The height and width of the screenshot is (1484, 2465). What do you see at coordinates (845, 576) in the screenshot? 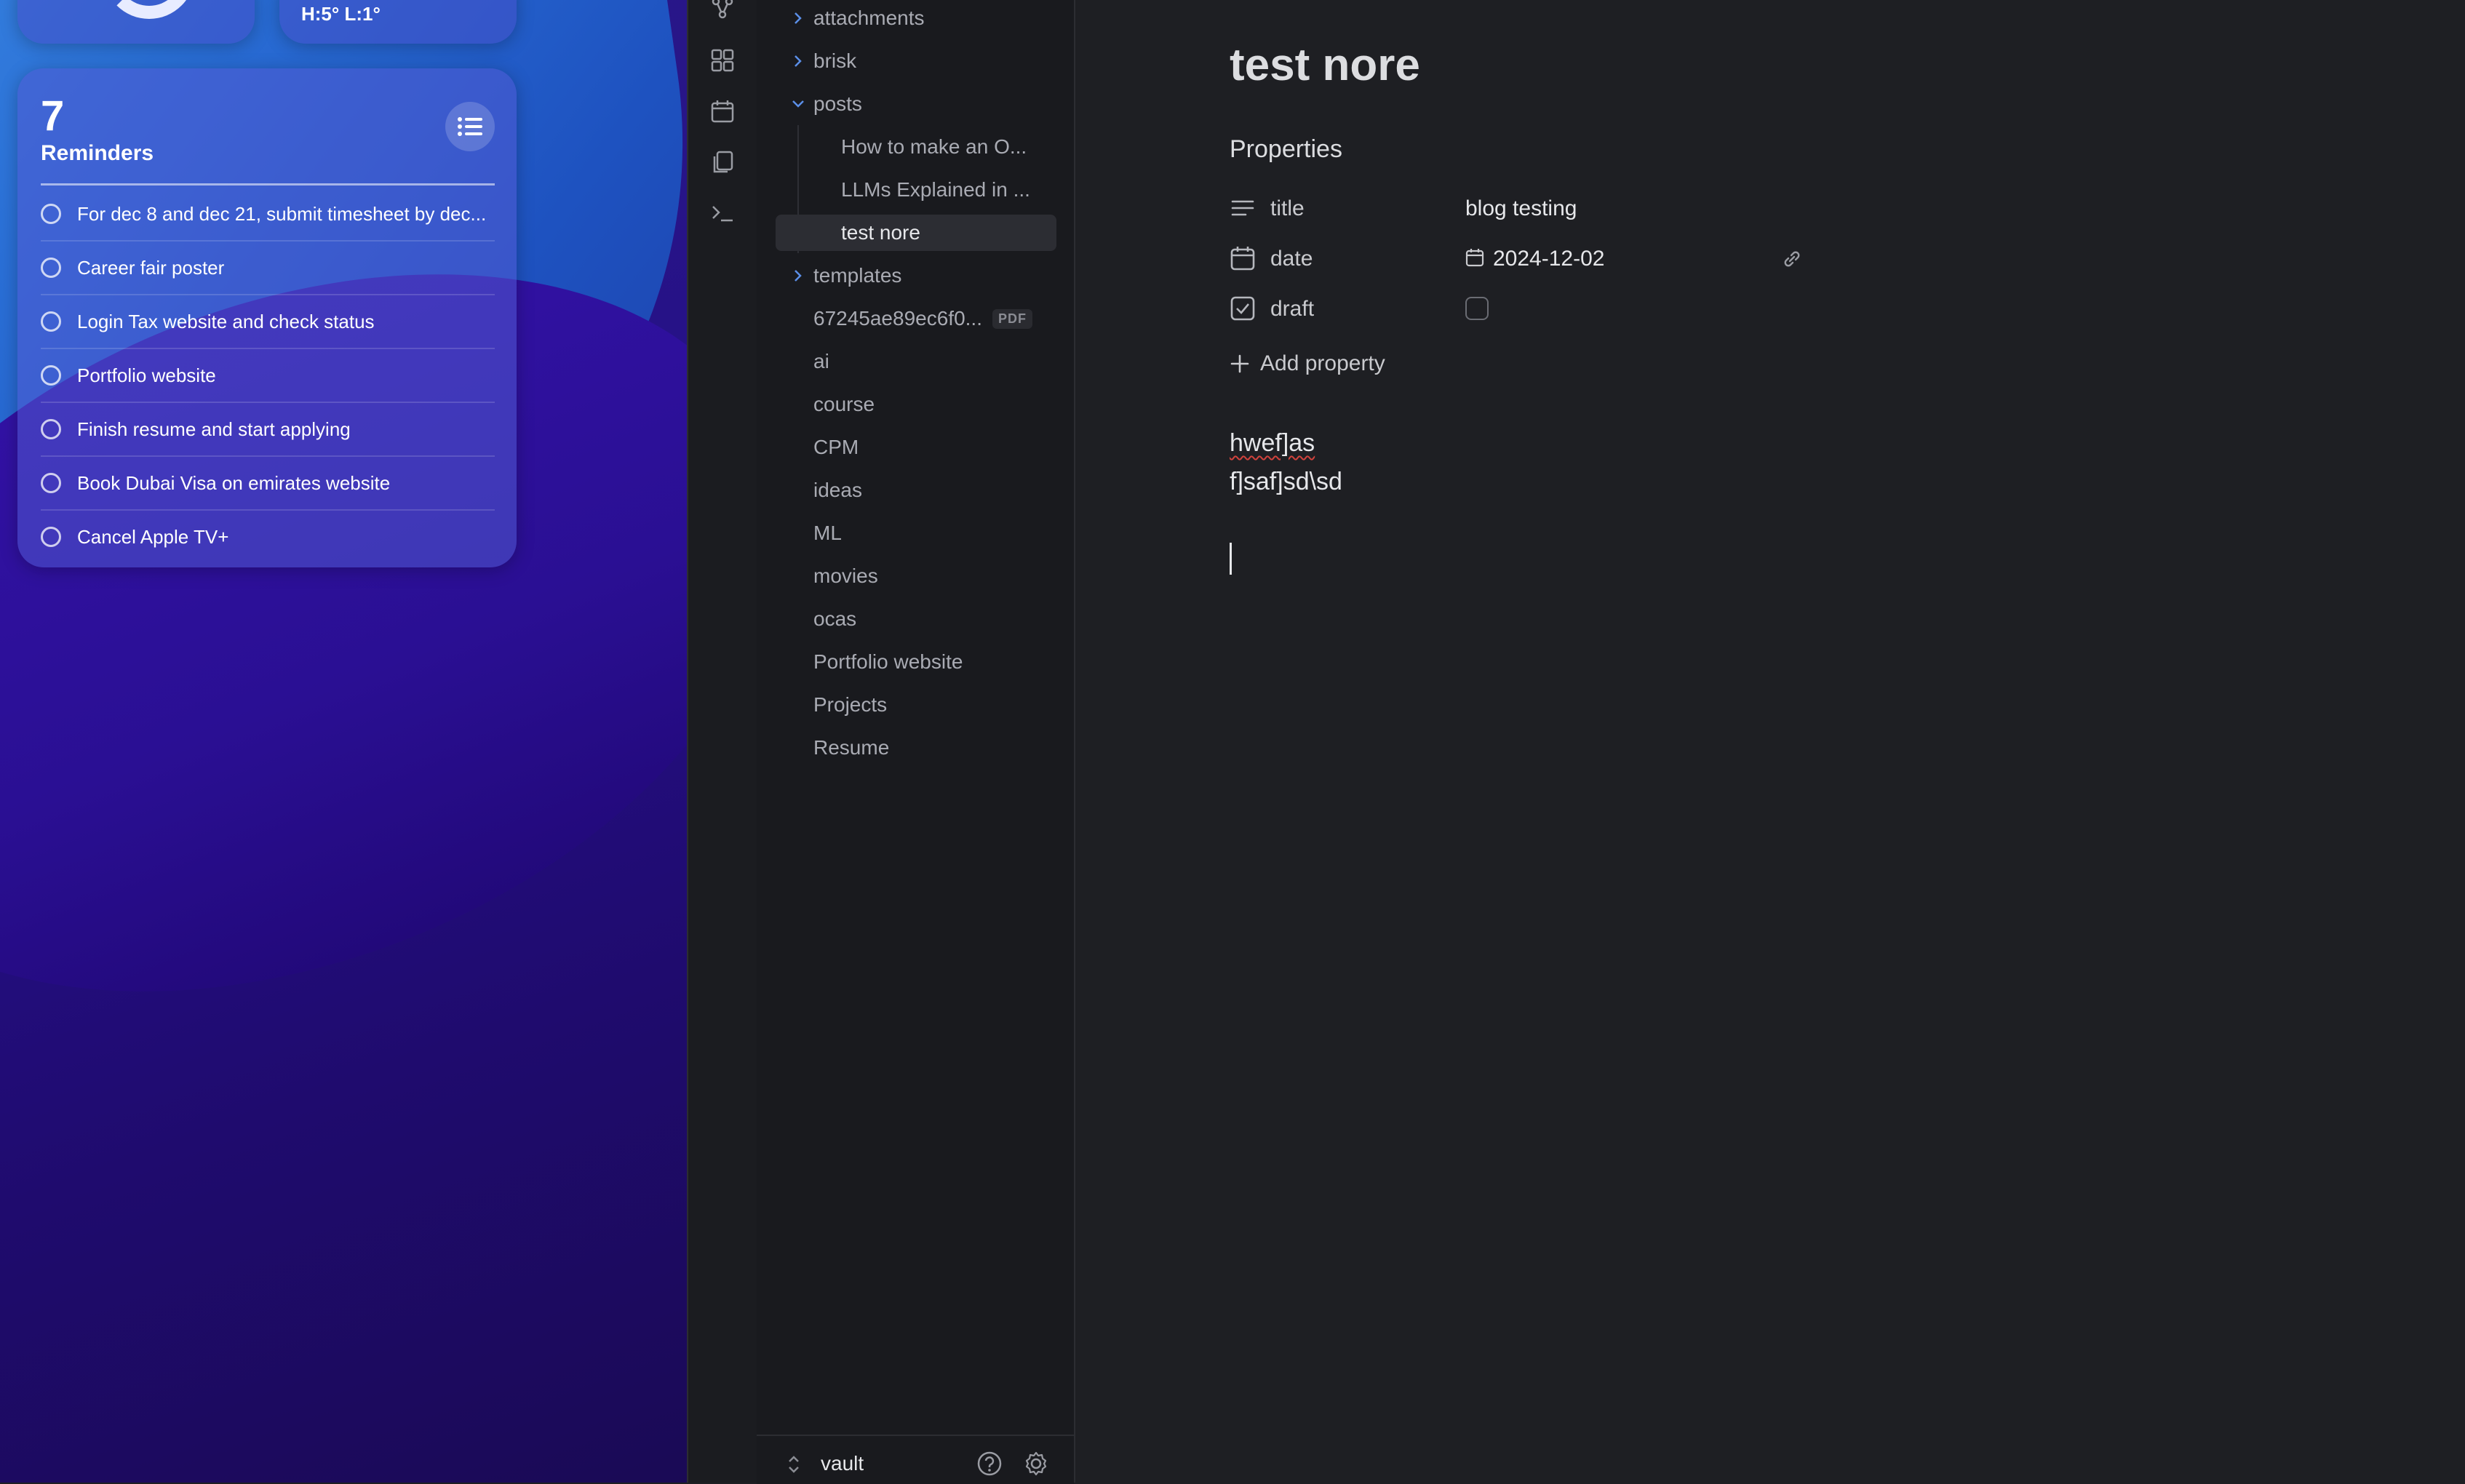
I see `file-movies: movies` at bounding box center [845, 576].